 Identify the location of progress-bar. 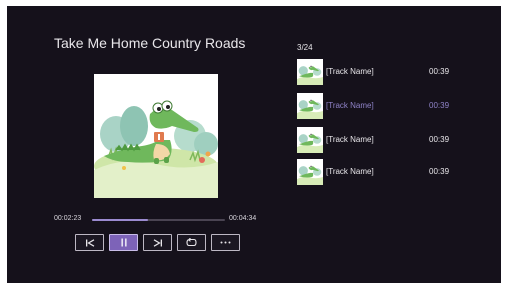
(158, 220).